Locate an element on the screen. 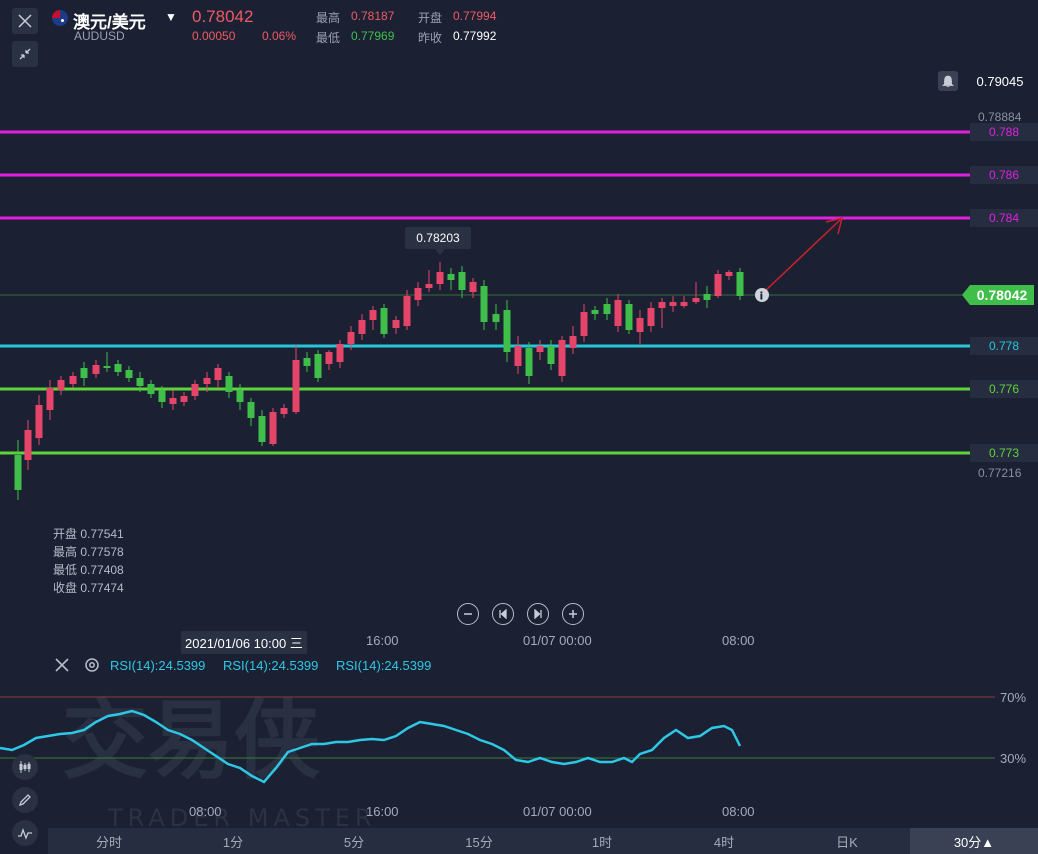 The height and width of the screenshot is (854, 1038). level-label-0786: 0.786 is located at coordinates (1004, 175).